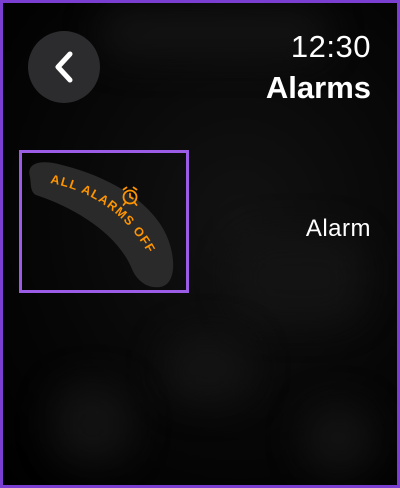 The image size is (400, 488). What do you see at coordinates (338, 228) in the screenshot?
I see `alarm-label: Alarm` at bounding box center [338, 228].